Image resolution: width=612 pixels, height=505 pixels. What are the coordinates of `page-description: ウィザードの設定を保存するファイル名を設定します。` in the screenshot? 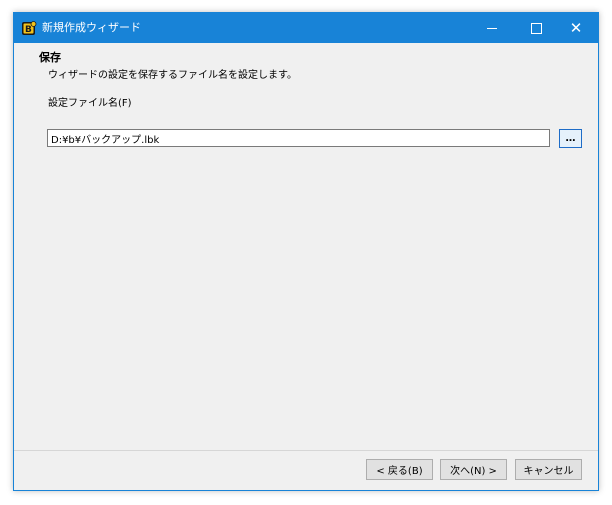 It's located at (172, 75).